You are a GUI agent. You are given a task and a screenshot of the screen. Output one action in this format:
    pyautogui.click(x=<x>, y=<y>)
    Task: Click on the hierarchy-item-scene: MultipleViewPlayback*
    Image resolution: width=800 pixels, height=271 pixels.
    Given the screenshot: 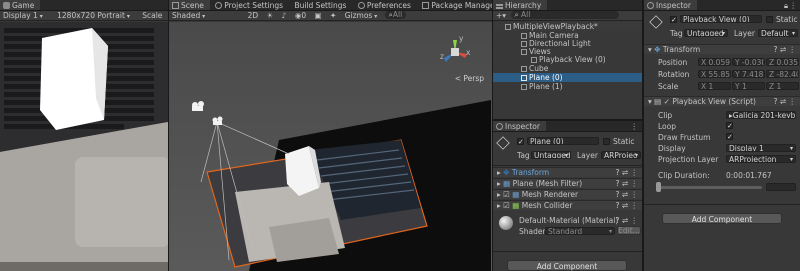 What is the action you would take?
    pyautogui.click(x=567, y=26)
    